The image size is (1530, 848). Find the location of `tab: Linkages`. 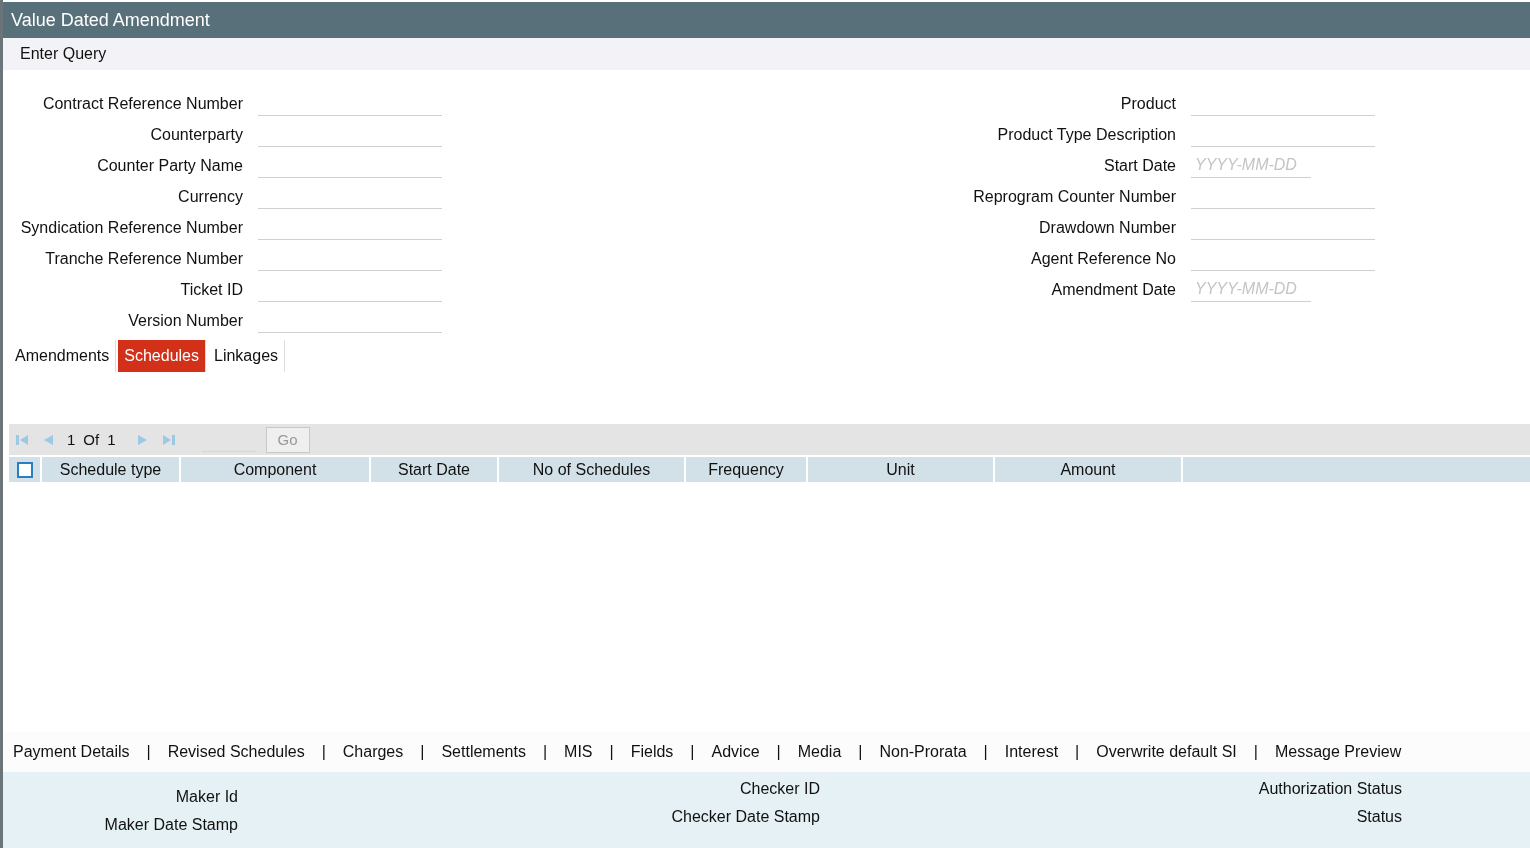

tab: Linkages is located at coordinates (247, 356).